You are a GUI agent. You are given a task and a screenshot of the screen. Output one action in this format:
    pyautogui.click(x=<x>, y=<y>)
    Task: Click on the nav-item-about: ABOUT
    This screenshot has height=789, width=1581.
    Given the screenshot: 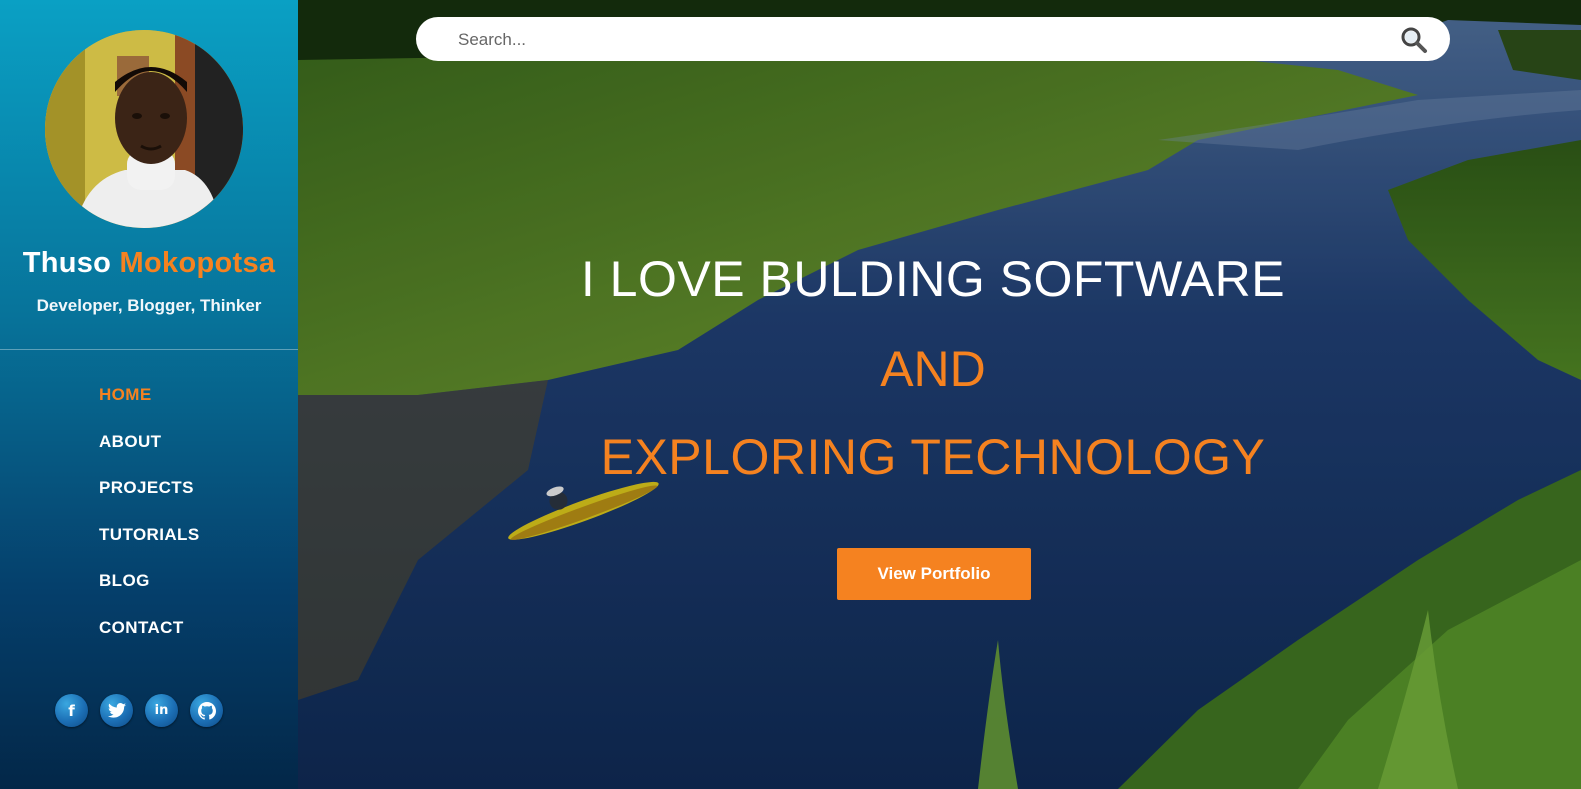 What is the action you would take?
    pyautogui.click(x=149, y=453)
    